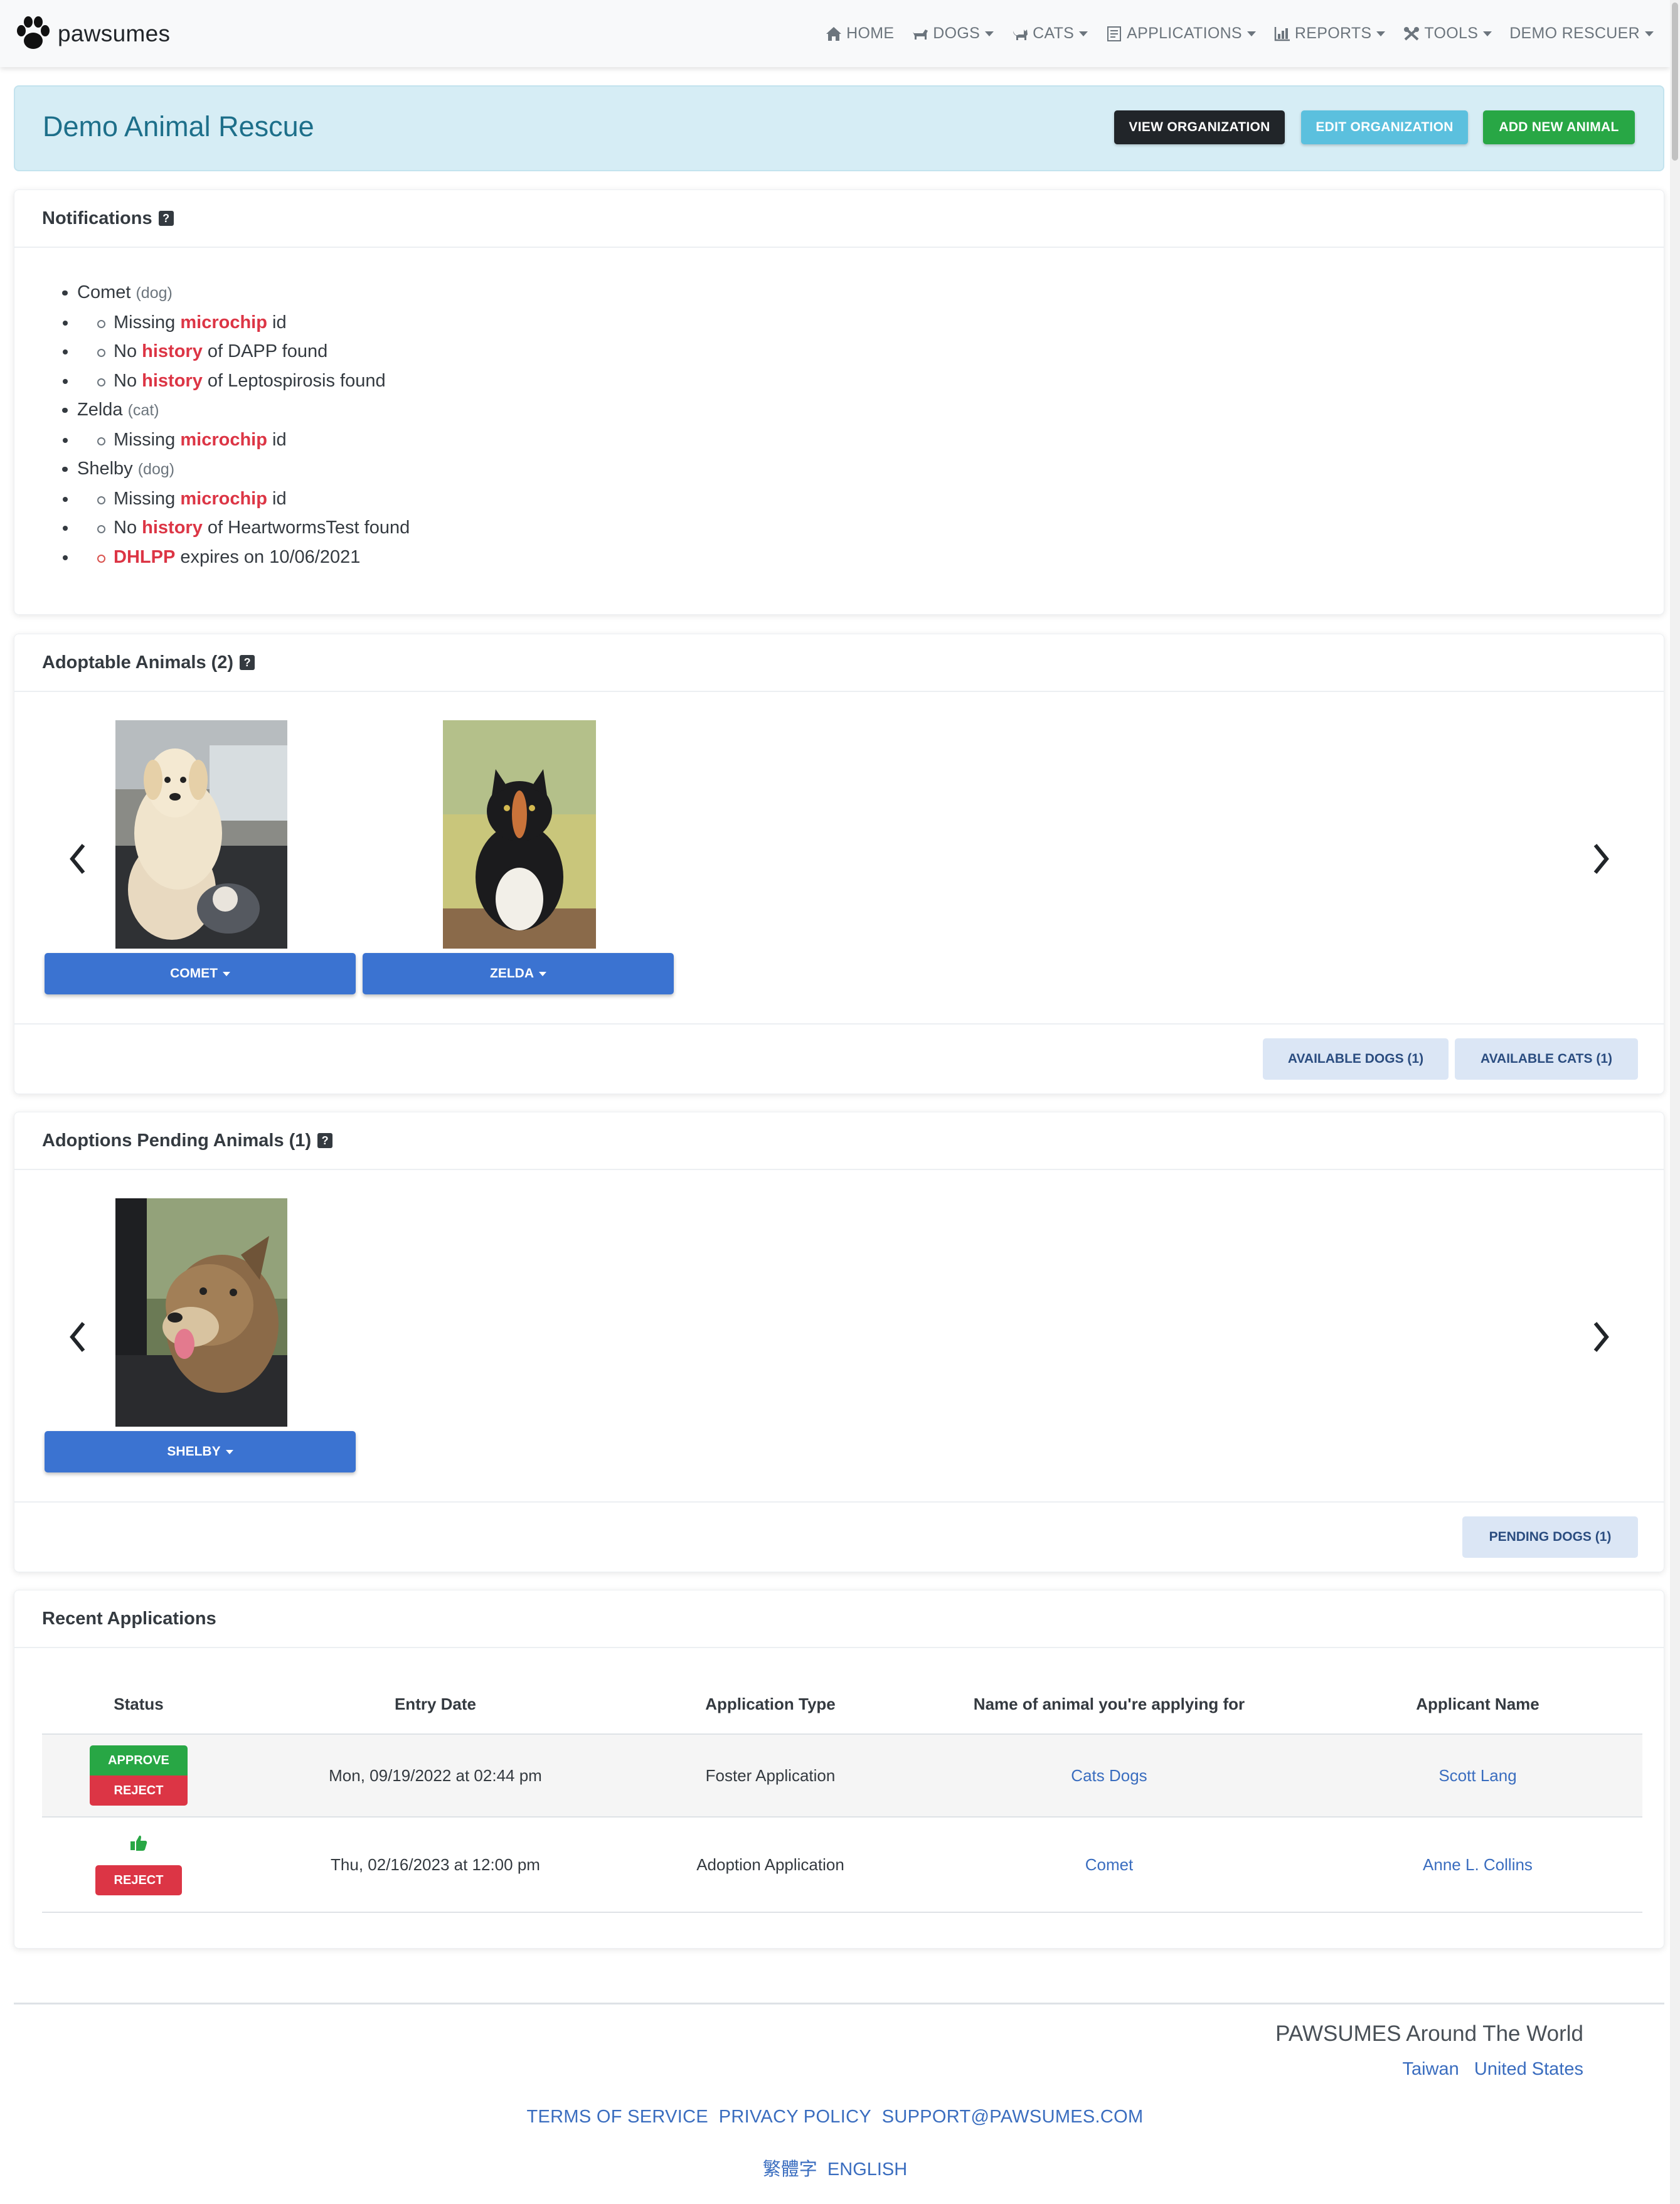 The height and width of the screenshot is (2204, 1680). Describe the element at coordinates (1528, 2069) in the screenshot. I see `country-link-united-states: United States` at that location.